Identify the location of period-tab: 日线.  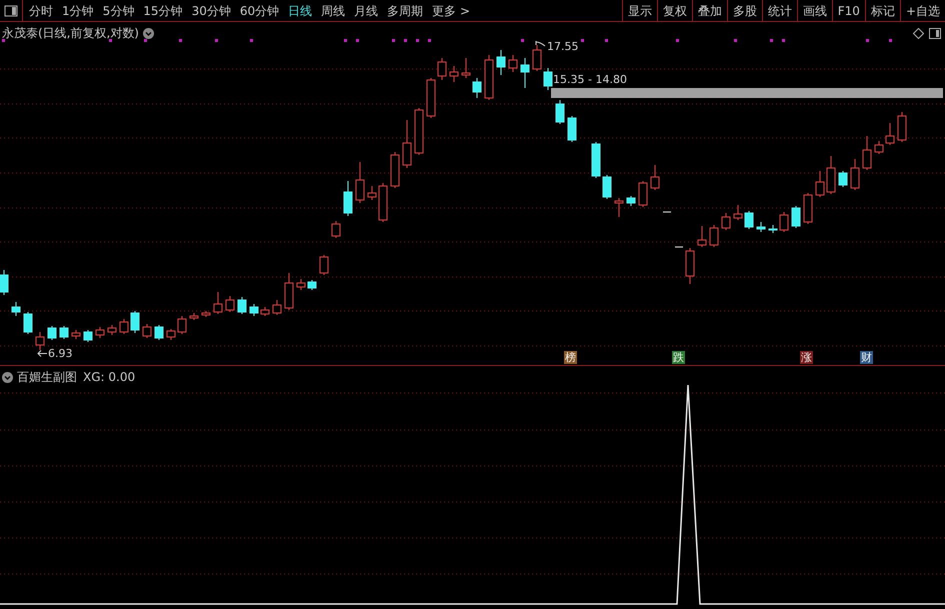
(300, 10).